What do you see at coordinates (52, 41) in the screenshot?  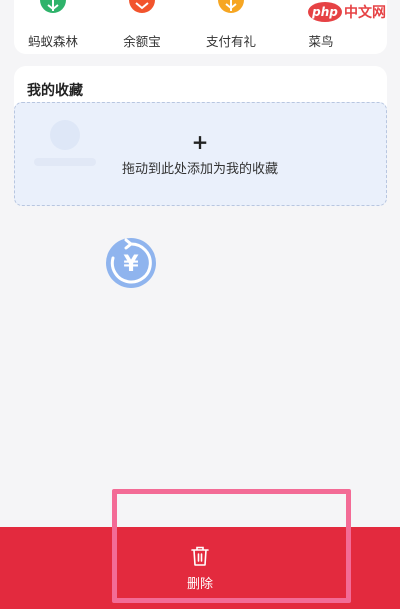 I see `app-label: 蚂蚁森林` at bounding box center [52, 41].